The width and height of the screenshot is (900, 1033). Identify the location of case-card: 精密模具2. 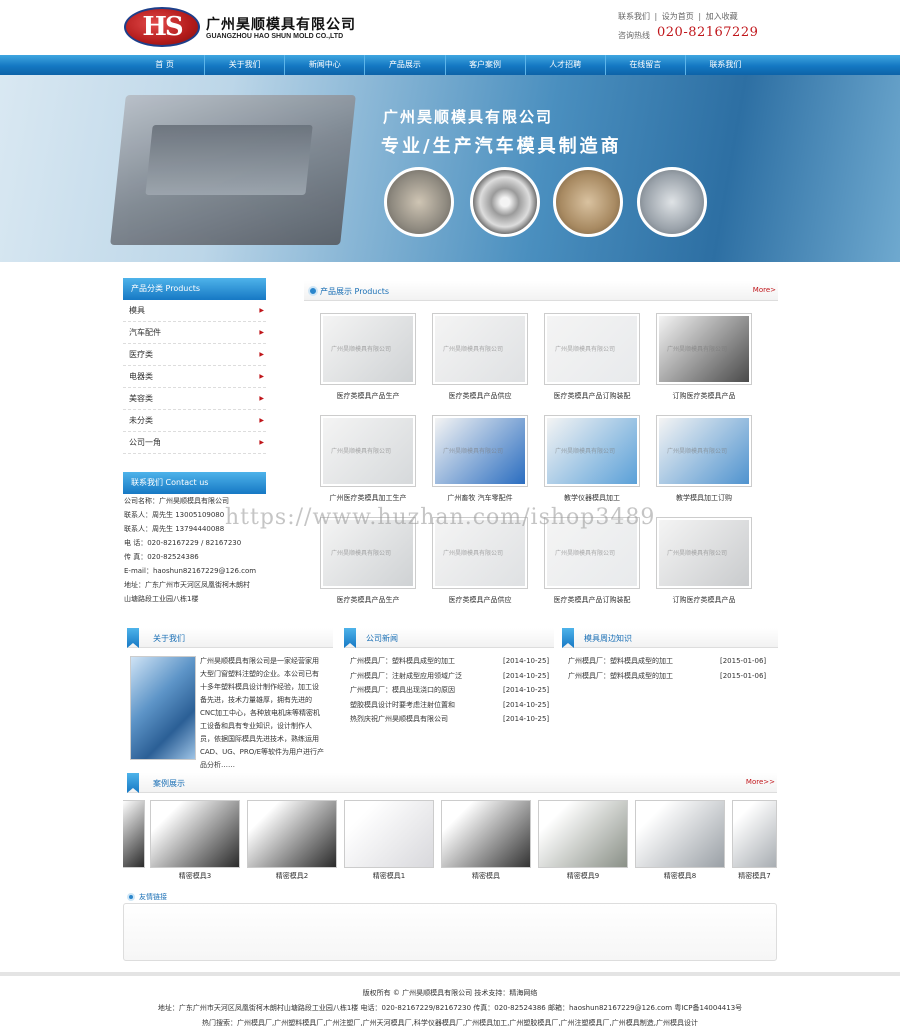
(292, 840).